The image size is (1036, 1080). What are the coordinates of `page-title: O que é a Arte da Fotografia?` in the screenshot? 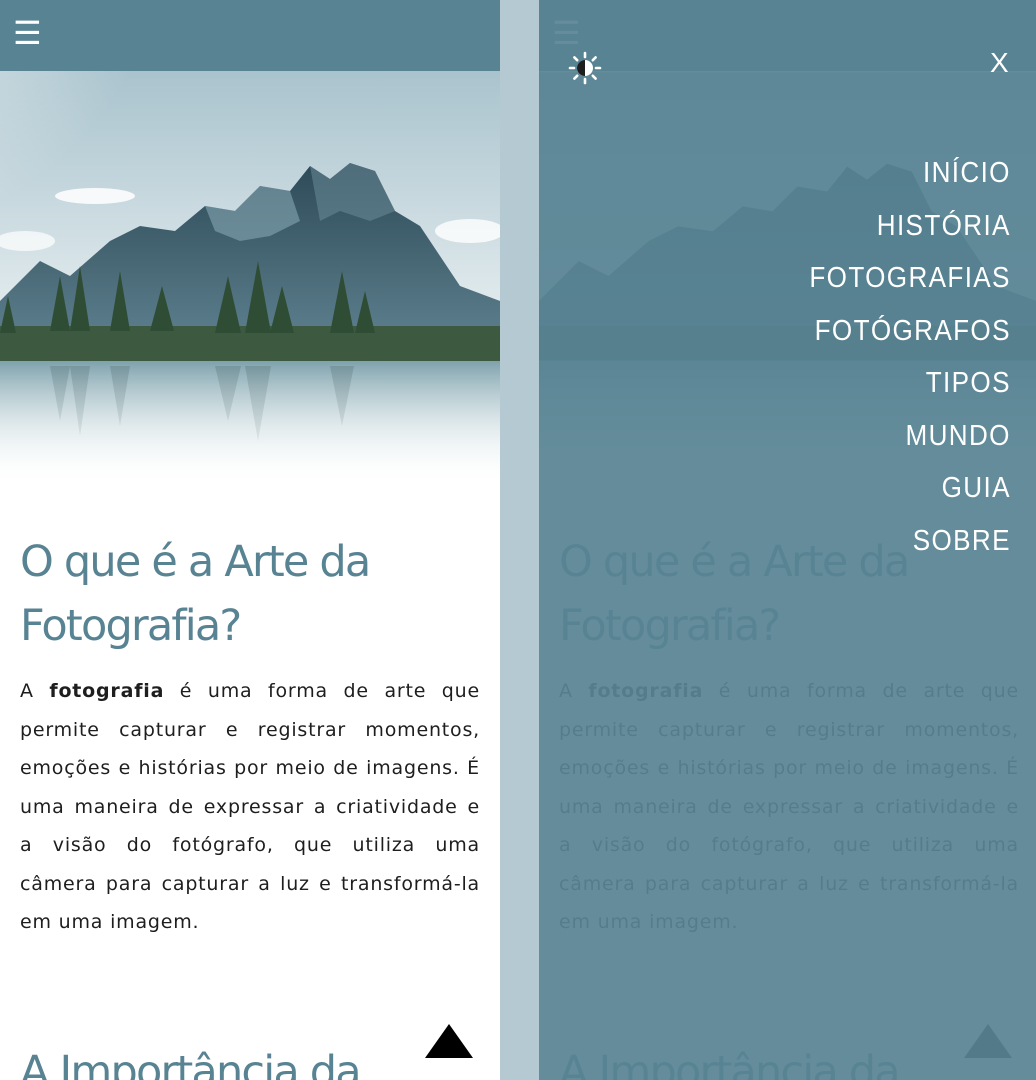 It's located at (195, 594).